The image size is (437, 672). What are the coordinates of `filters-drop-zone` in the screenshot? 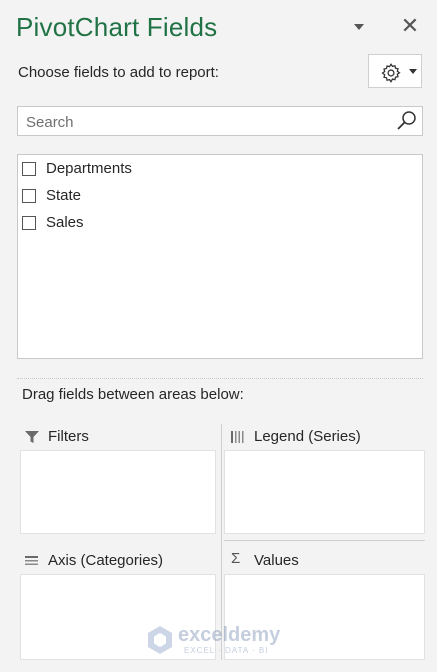 It's located at (118, 492).